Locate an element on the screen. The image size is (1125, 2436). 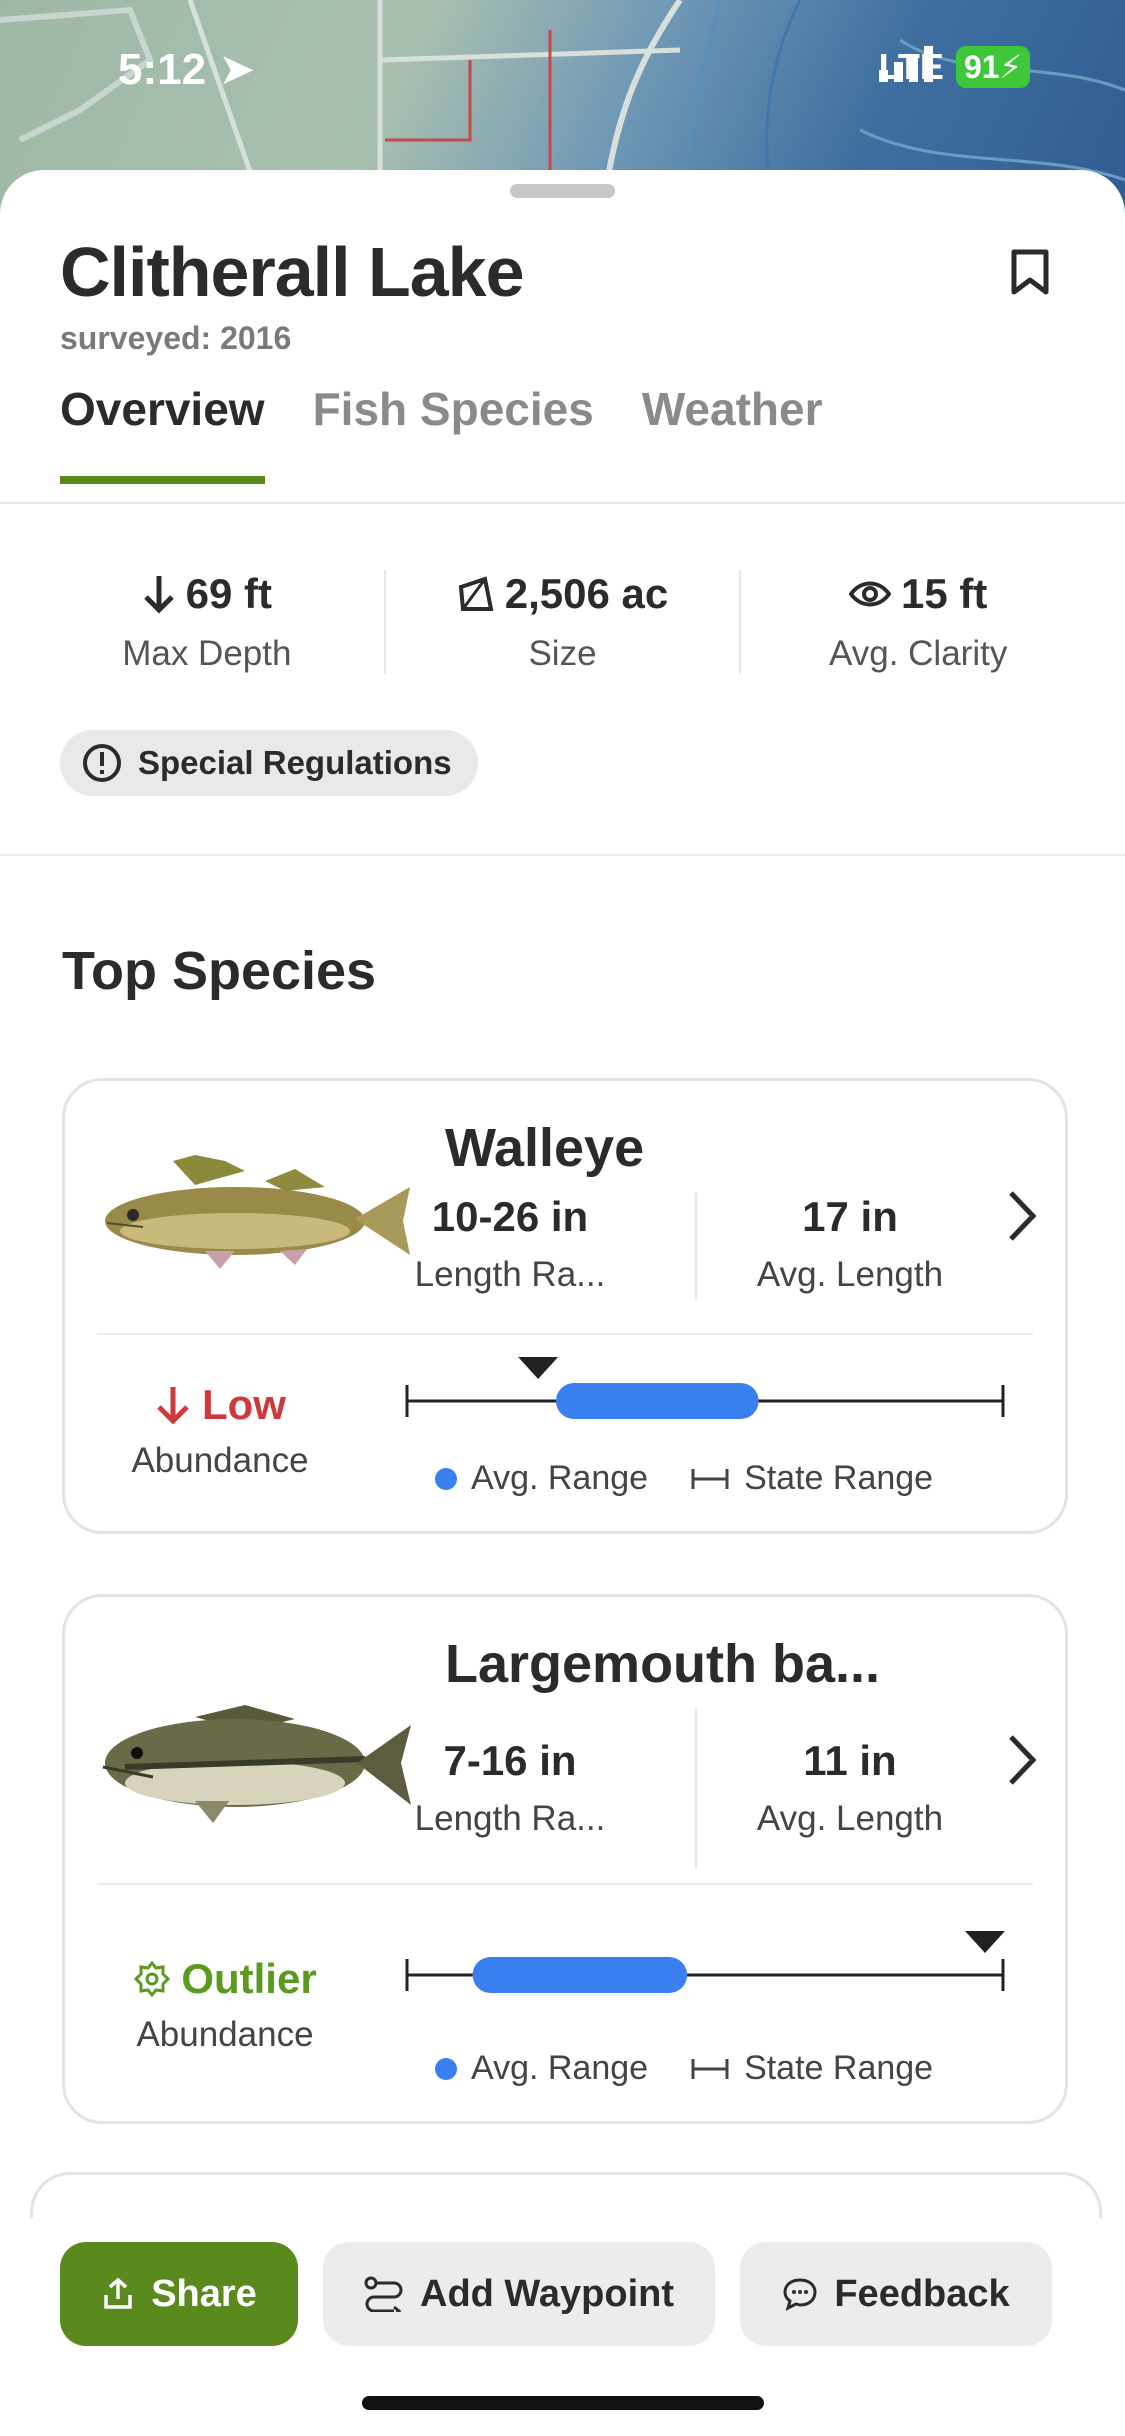
size-label: Size is located at coordinates (562, 653).